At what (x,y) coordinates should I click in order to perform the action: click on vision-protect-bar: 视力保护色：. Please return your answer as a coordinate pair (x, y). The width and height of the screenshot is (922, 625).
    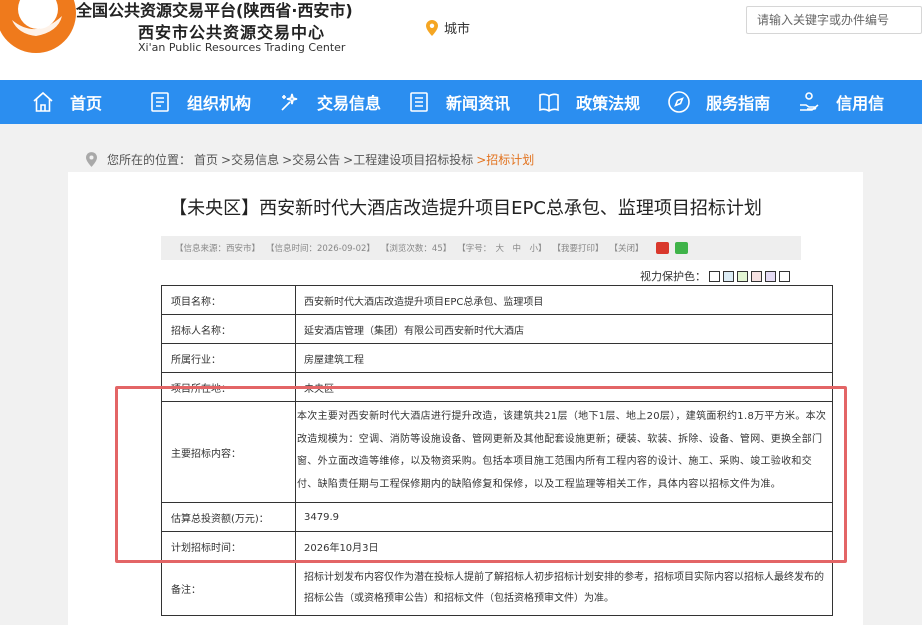
    Looking at the image, I should click on (715, 276).